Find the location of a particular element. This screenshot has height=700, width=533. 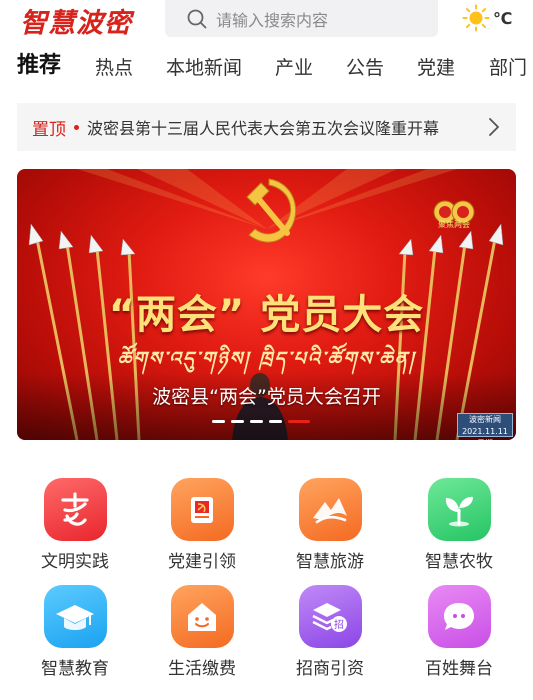

tab-departments: 部门 is located at coordinates (508, 68).